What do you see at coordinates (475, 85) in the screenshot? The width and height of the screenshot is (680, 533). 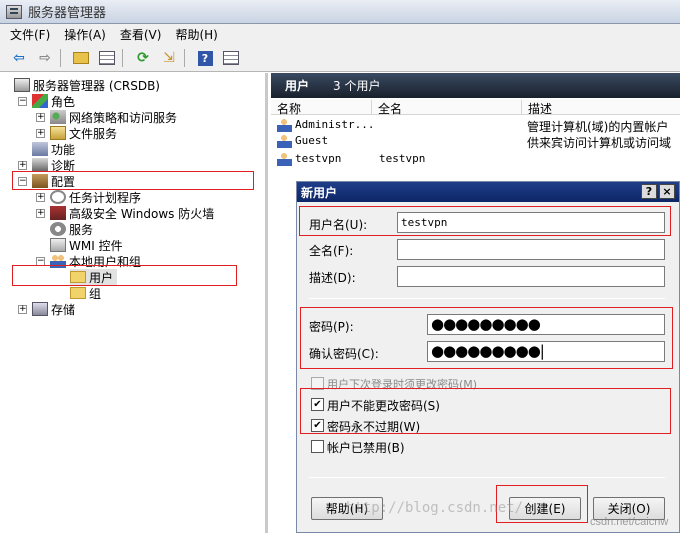 I see `details-header: 用户 3 个用户` at bounding box center [475, 85].